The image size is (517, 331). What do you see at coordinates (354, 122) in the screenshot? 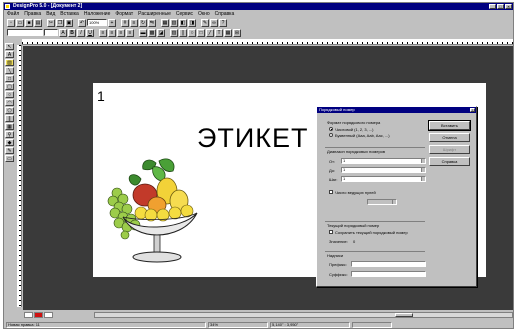
I see `format-group-label: Формат порядкового номера` at bounding box center [354, 122].